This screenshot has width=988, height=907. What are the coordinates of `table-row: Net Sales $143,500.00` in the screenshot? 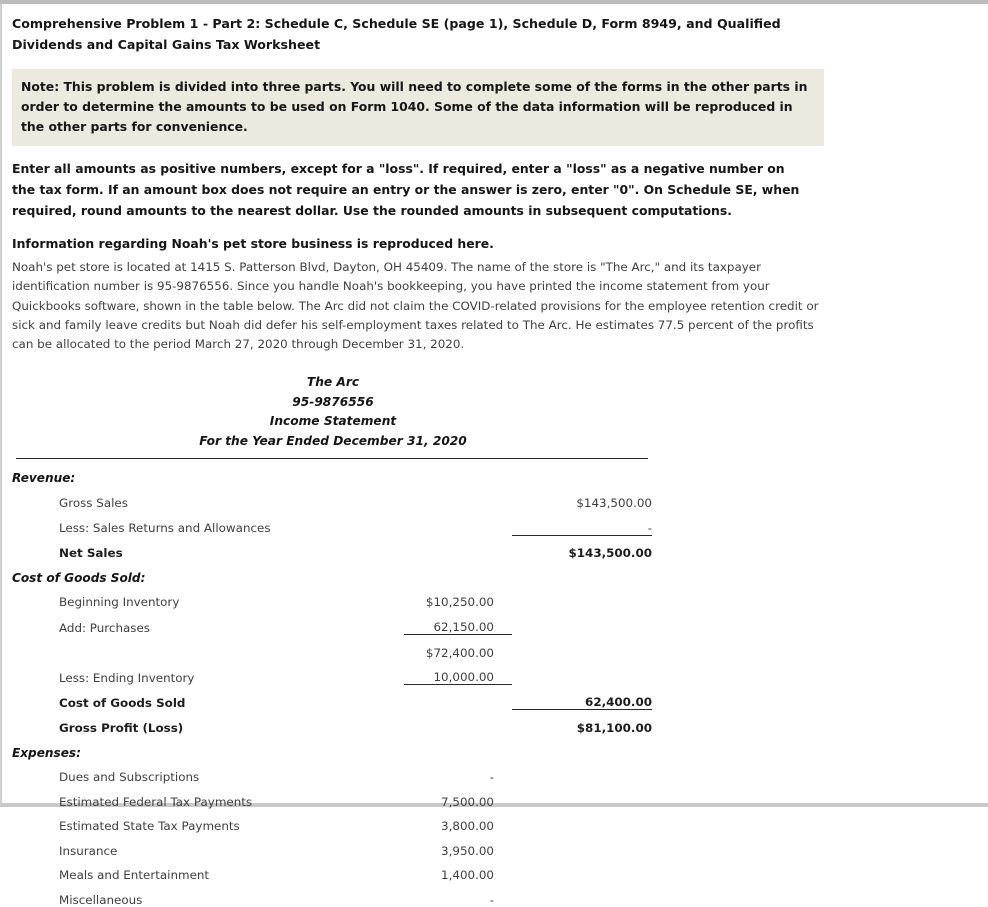 It's located at (332, 547).